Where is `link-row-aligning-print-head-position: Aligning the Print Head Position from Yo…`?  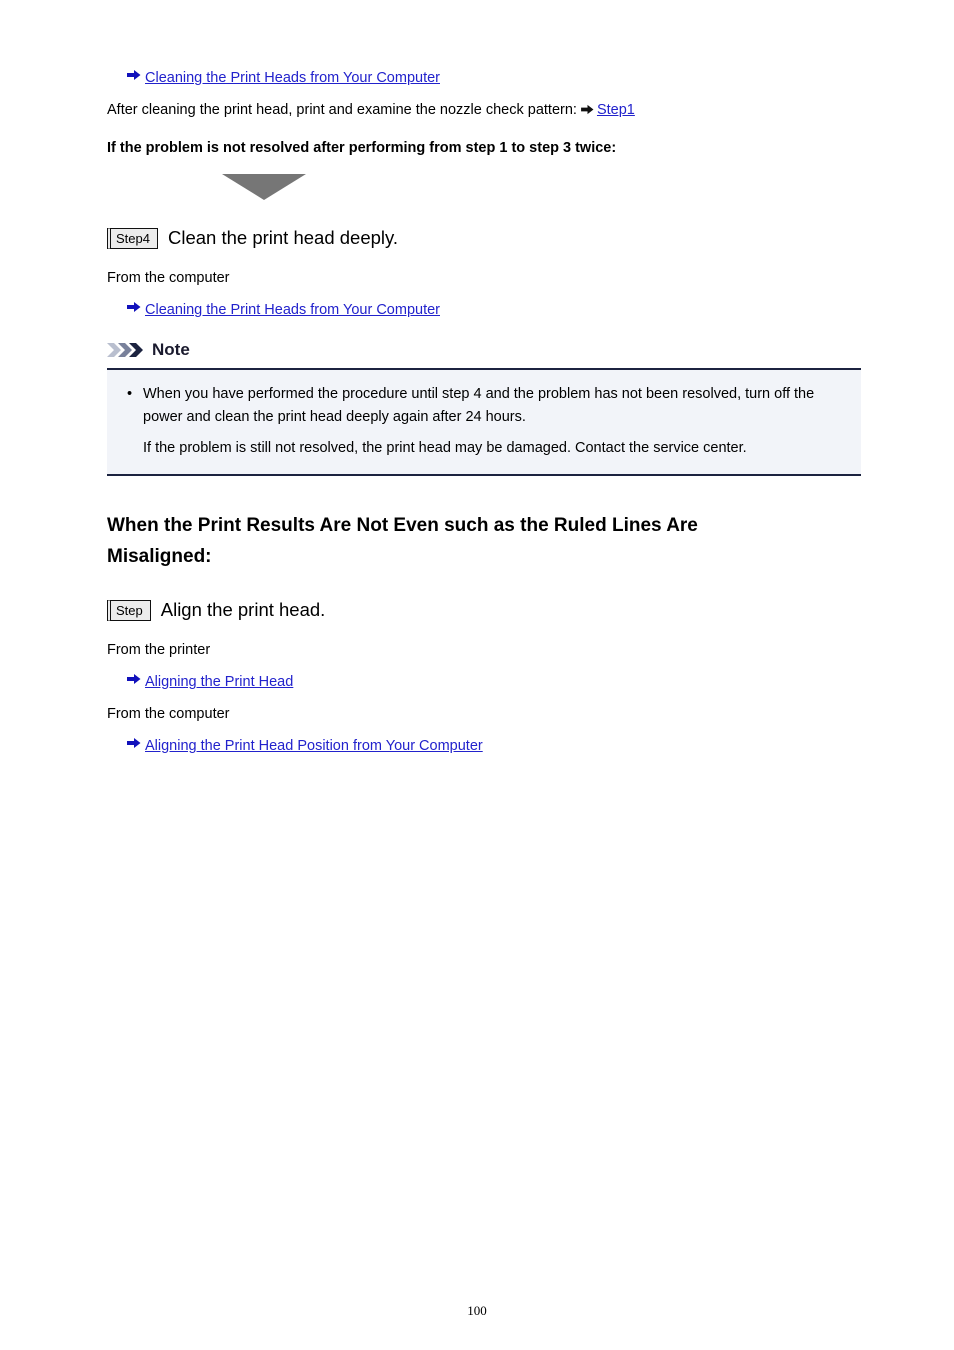
link-row-aligning-print-head-position: Aligning the Print Head Position from Yo… is located at coordinates (484, 746).